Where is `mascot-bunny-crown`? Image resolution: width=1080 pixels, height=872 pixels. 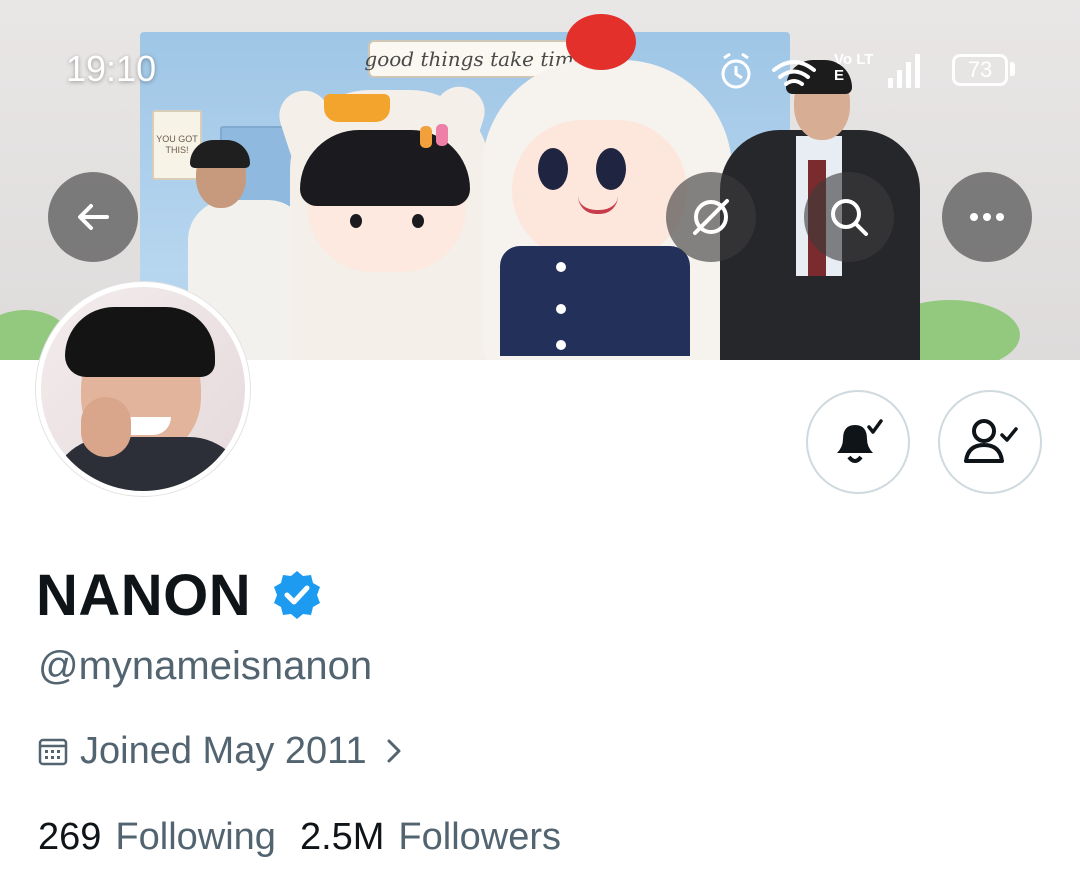 mascot-bunny-crown is located at coordinates (357, 108).